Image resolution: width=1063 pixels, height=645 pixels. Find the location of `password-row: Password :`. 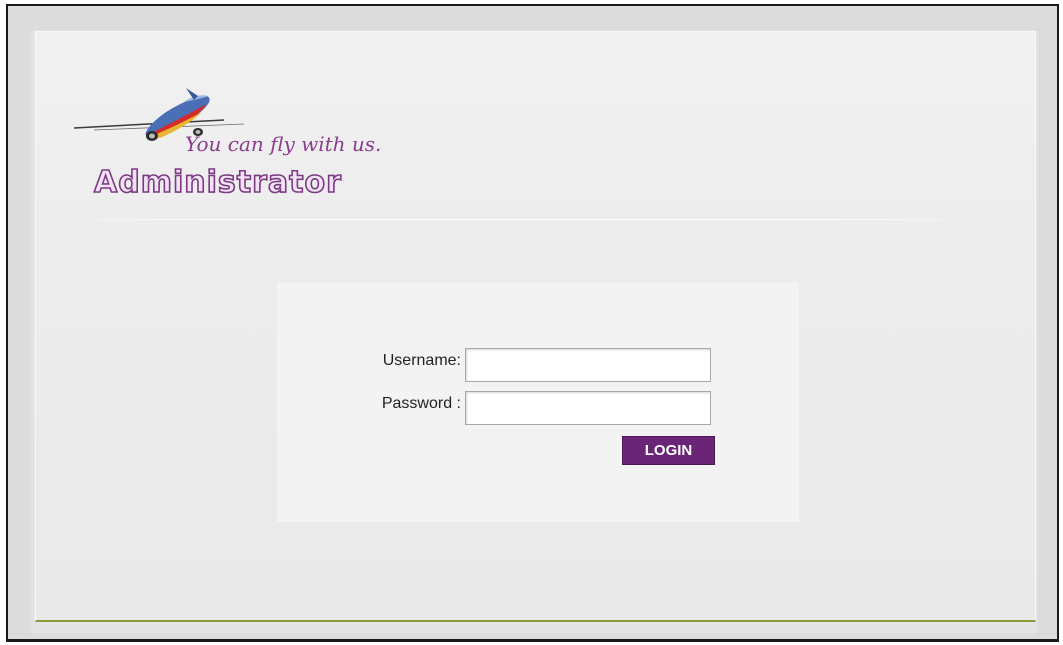

password-row: Password : is located at coordinates (538, 409).